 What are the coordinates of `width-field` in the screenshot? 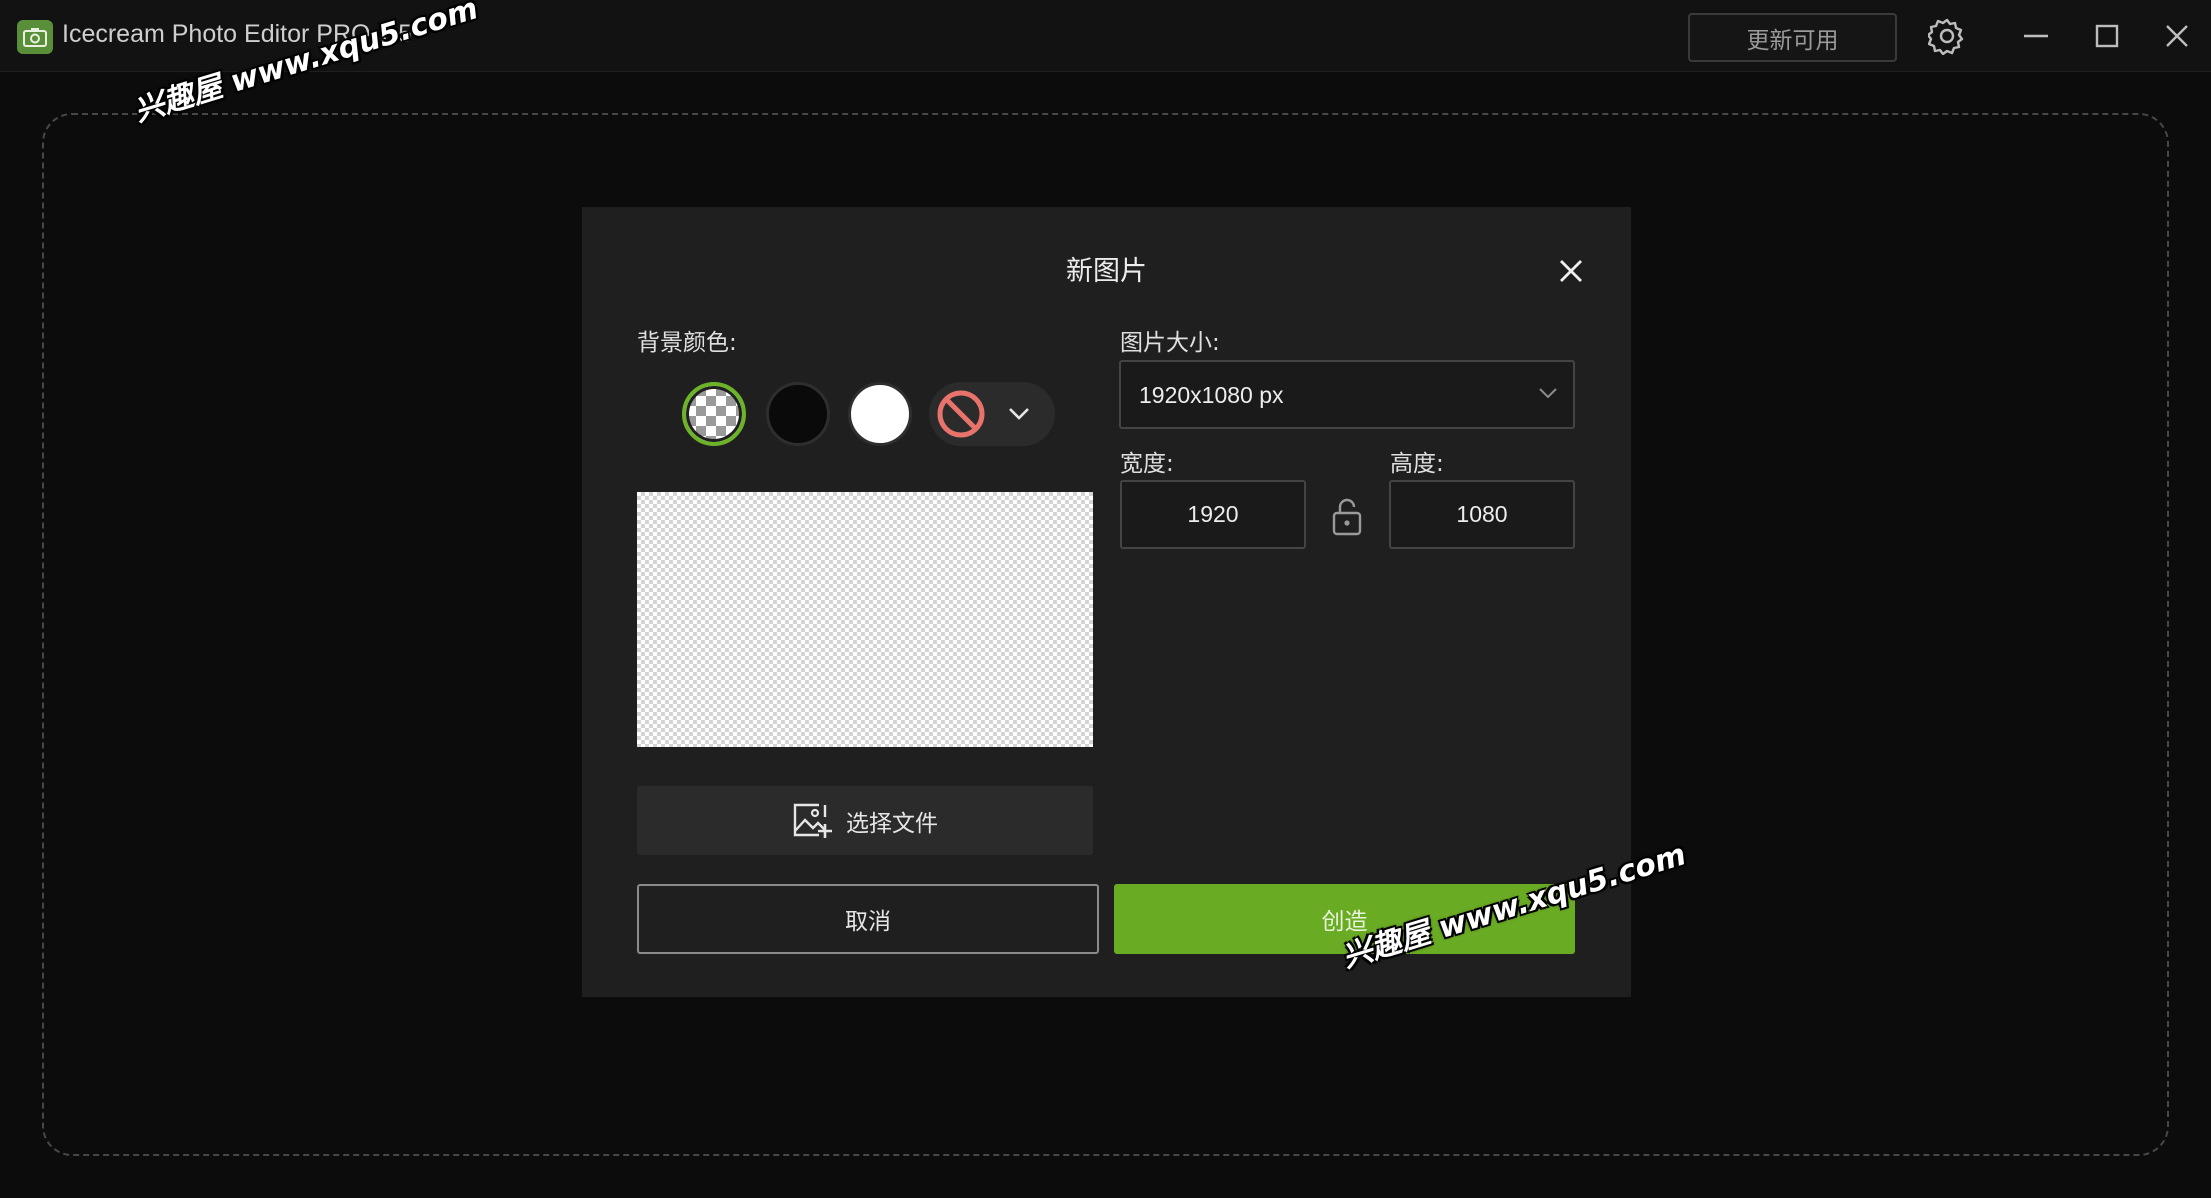 It's located at (1213, 514).